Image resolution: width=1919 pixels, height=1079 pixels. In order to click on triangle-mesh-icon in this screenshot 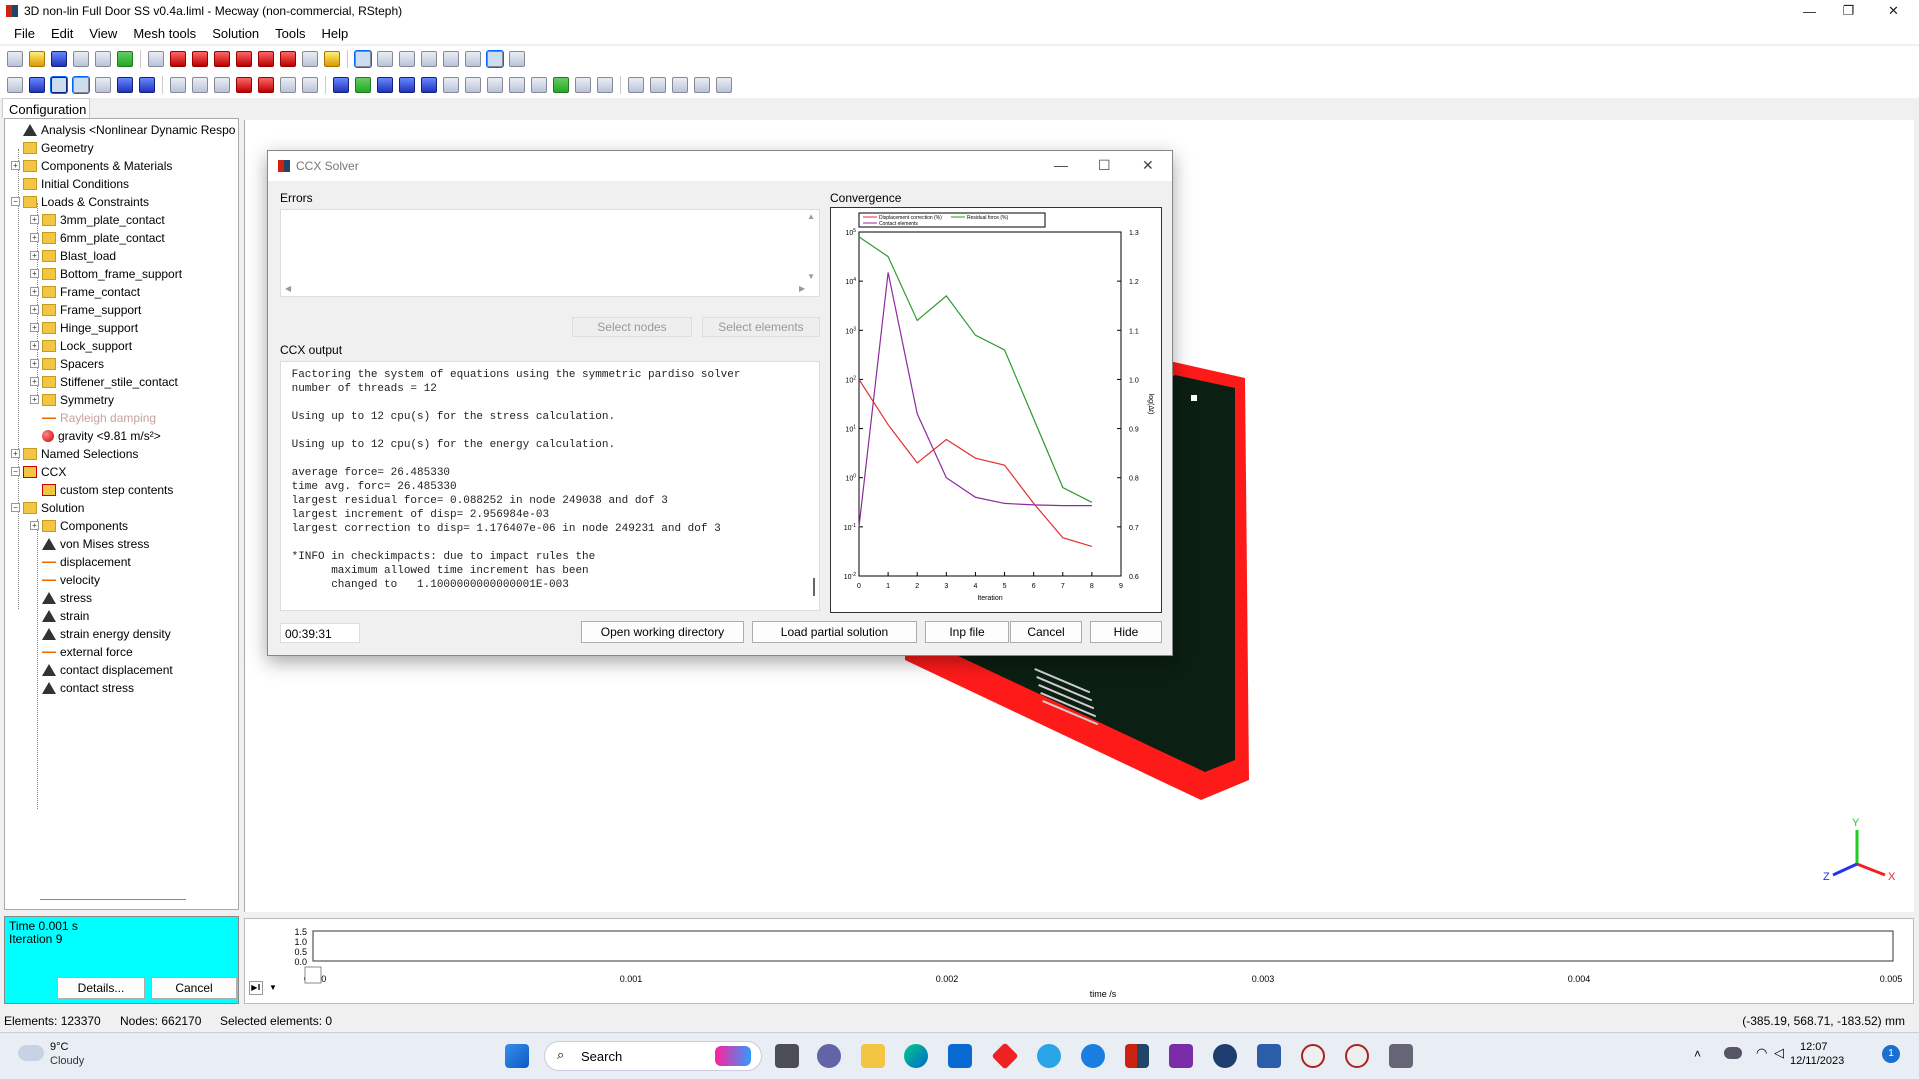, I will do `click(583, 85)`.